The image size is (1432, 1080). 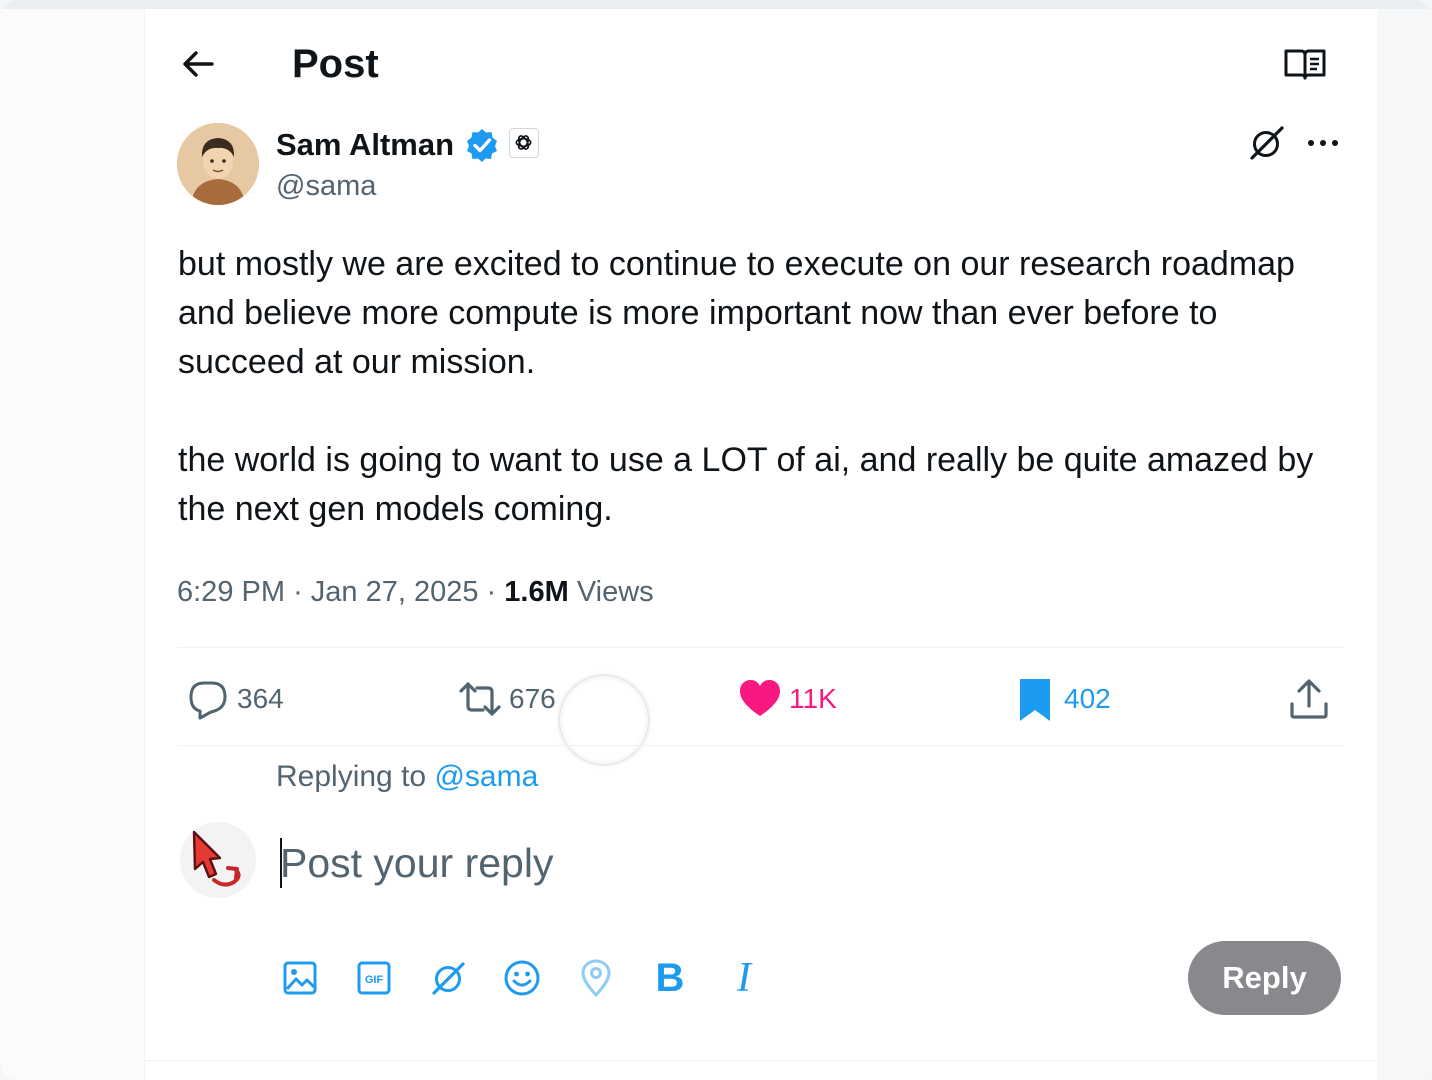 I want to click on emoji-icon, so click(x=522, y=978).